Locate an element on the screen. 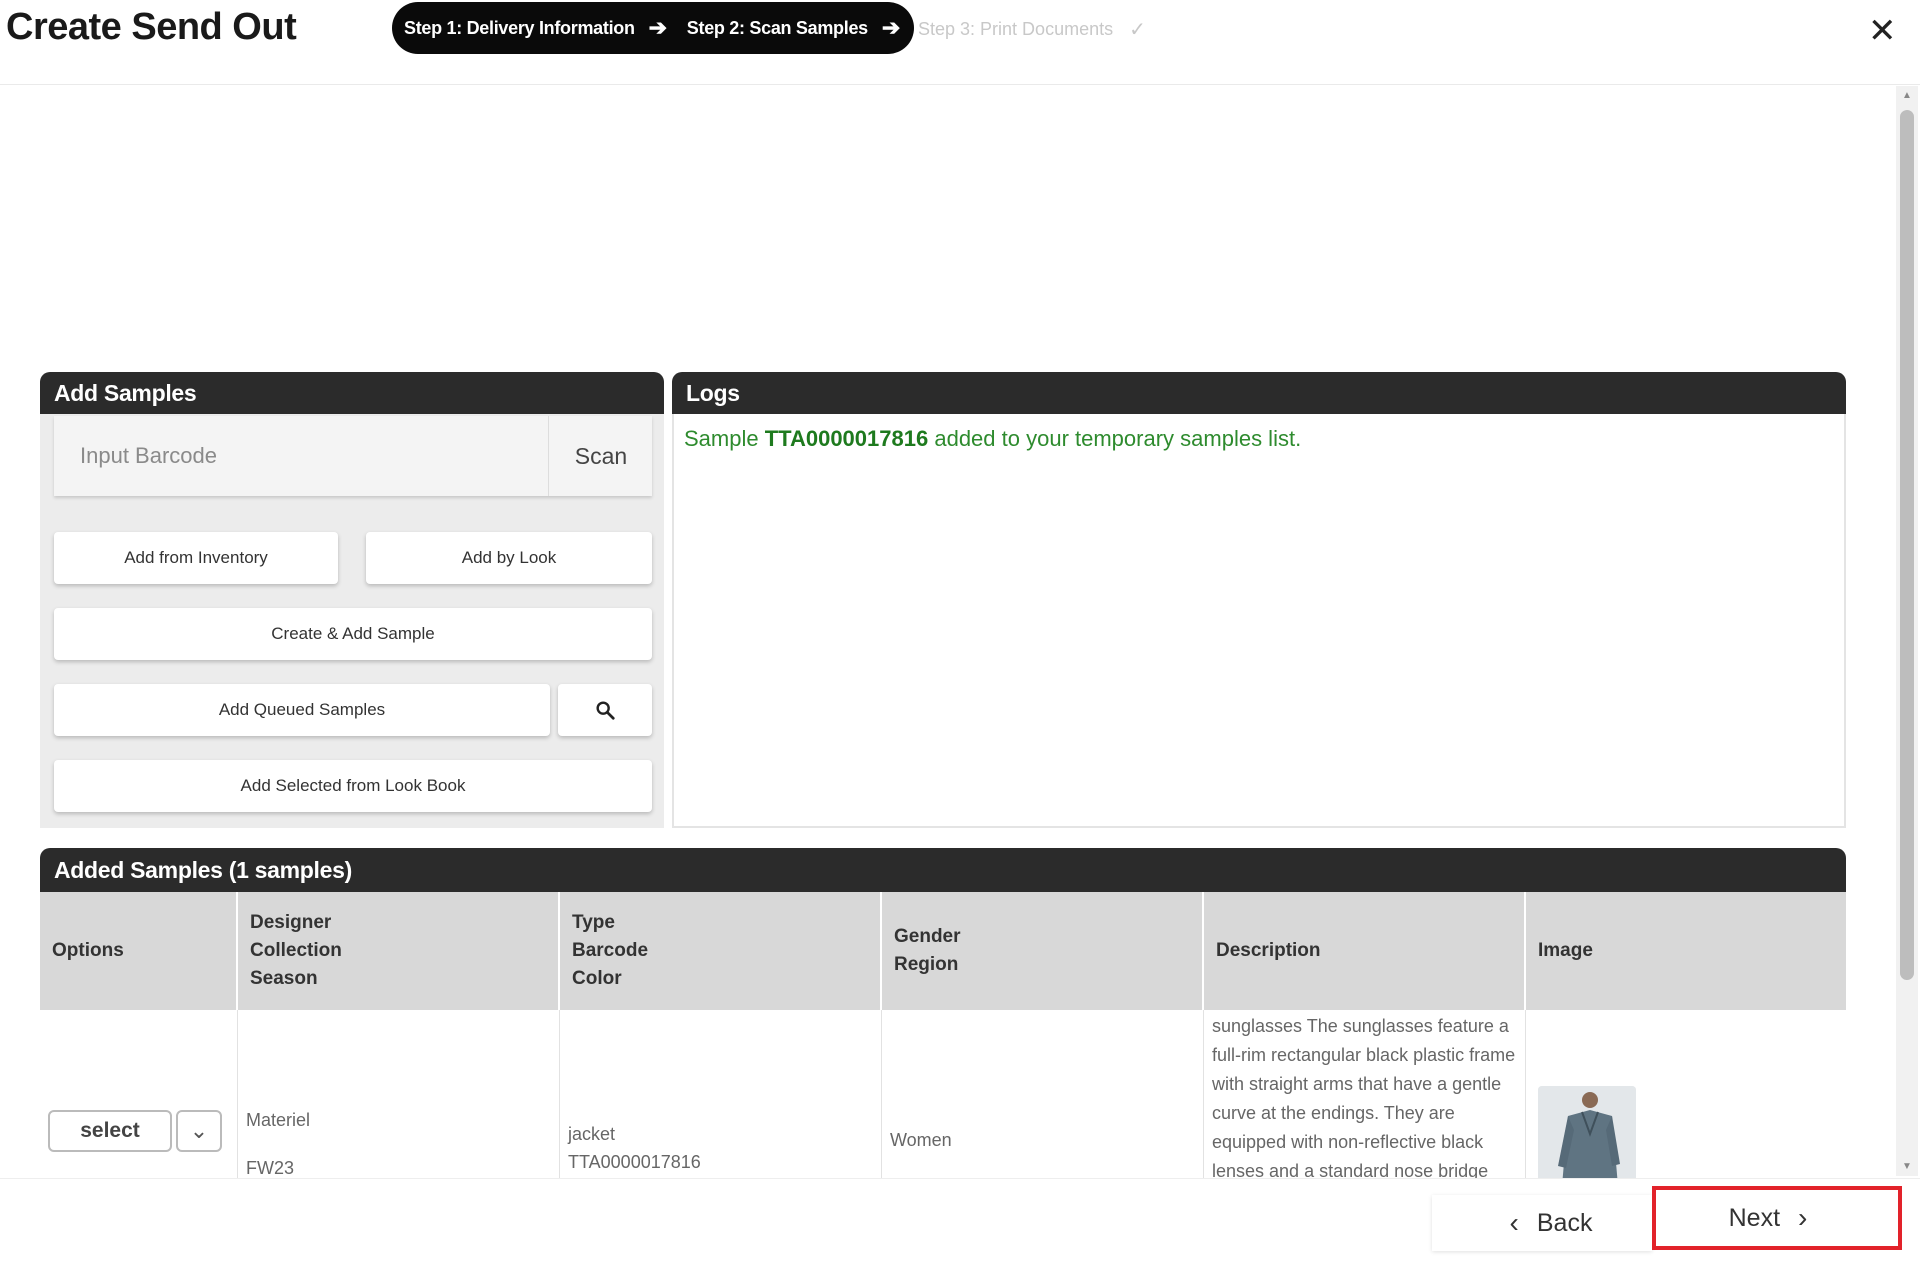 This screenshot has height=1265, width=1920. log-suffix: added to your temporary samples list. is located at coordinates (1118, 438).